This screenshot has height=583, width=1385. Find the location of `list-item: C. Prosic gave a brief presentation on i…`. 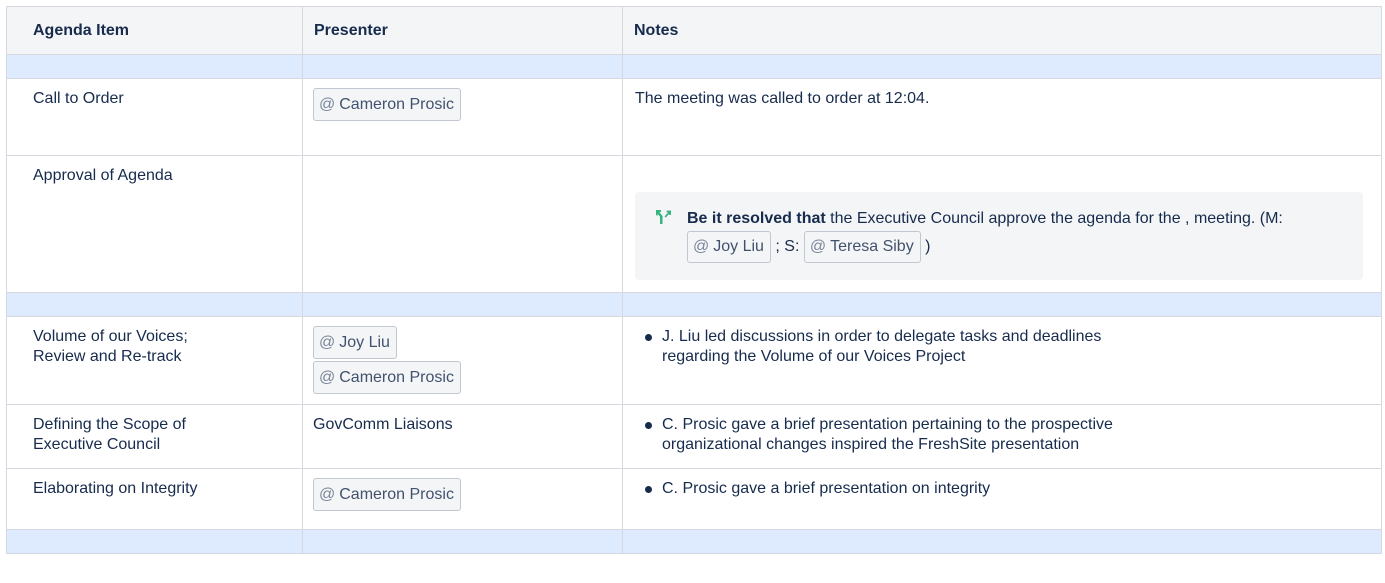

list-item: C. Prosic gave a brief presentation on i… is located at coordinates (1008, 489).